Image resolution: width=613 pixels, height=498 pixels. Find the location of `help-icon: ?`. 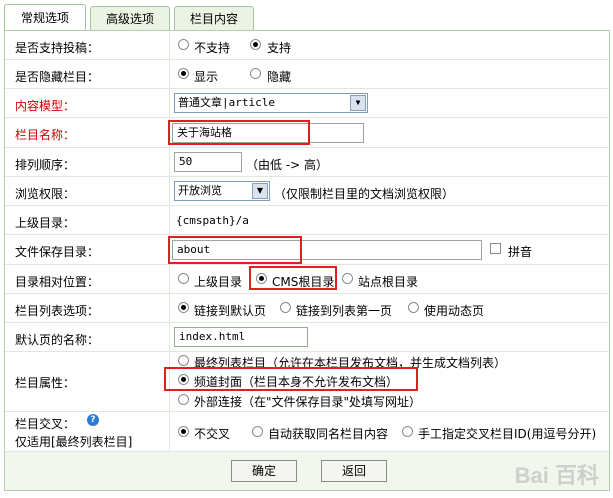

help-icon: ? is located at coordinates (93, 420).